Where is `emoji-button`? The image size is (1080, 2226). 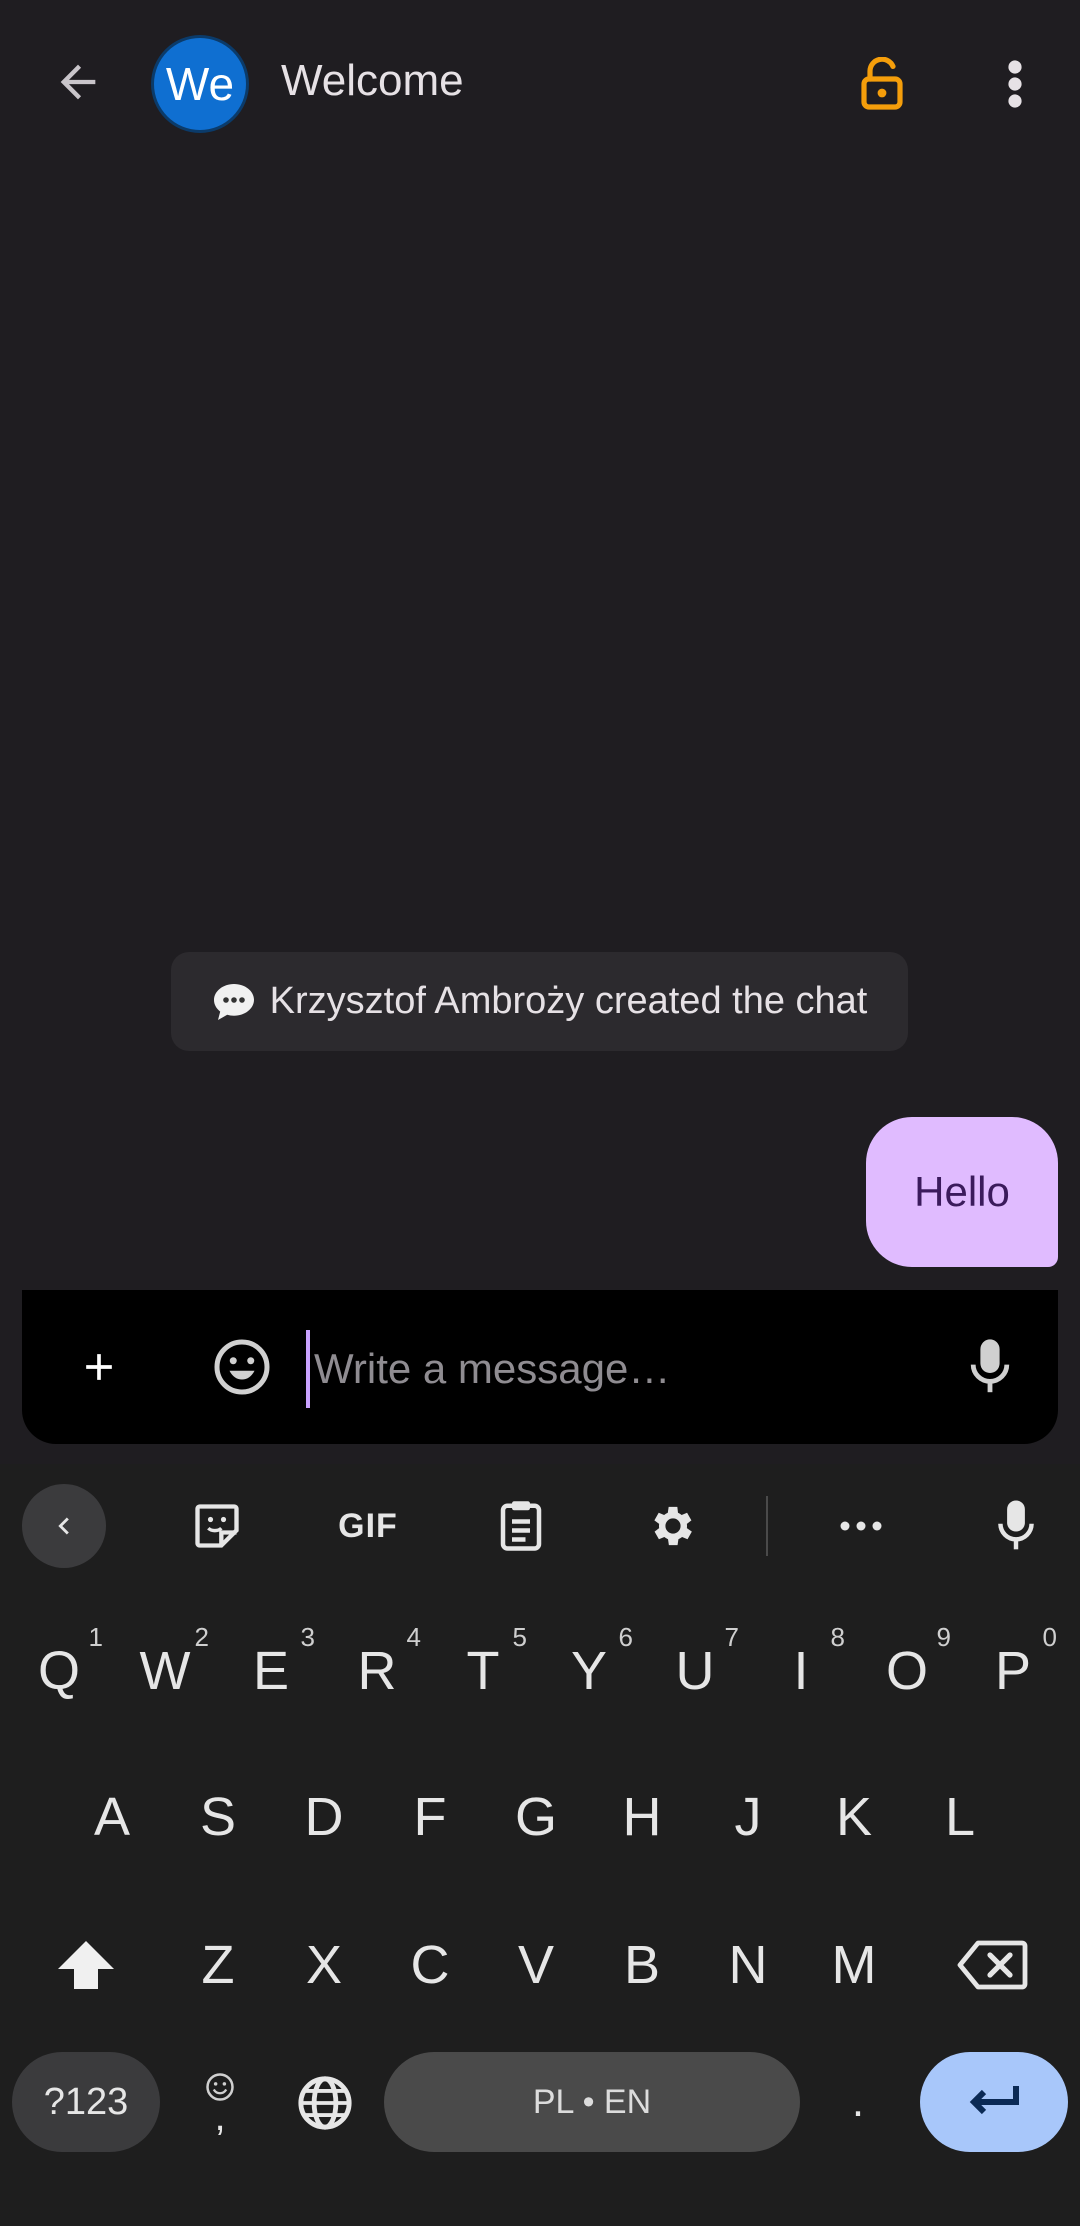
emoji-button is located at coordinates (242, 1367).